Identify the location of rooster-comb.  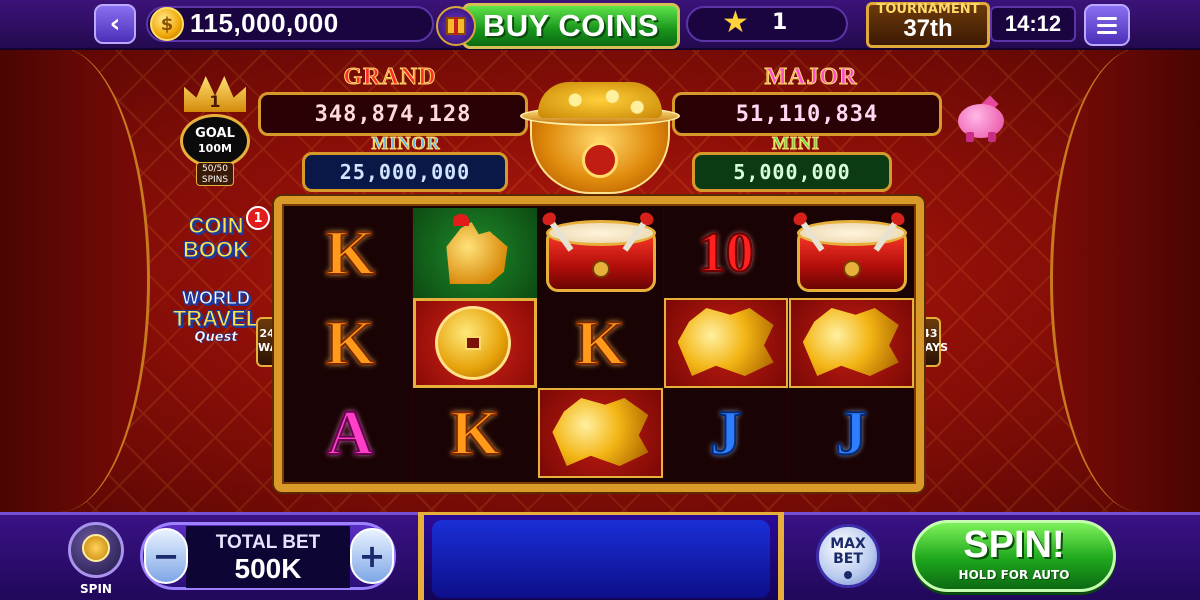
(461, 220).